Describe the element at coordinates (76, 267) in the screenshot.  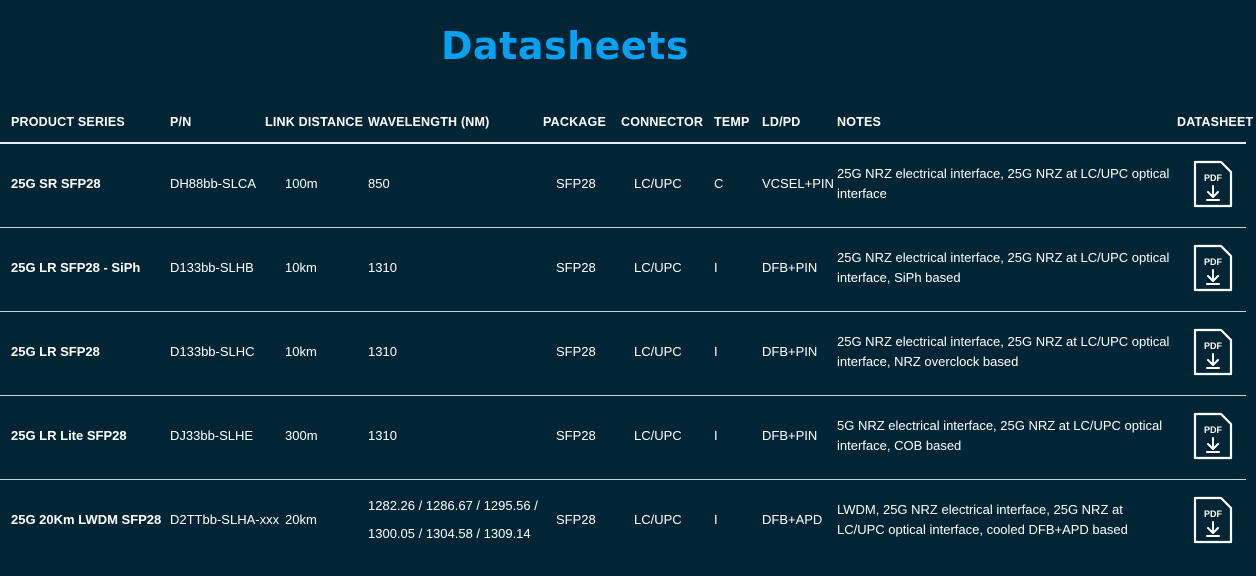
I see `cell-product-series: 25G LR SFP28 - SiPh` at that location.